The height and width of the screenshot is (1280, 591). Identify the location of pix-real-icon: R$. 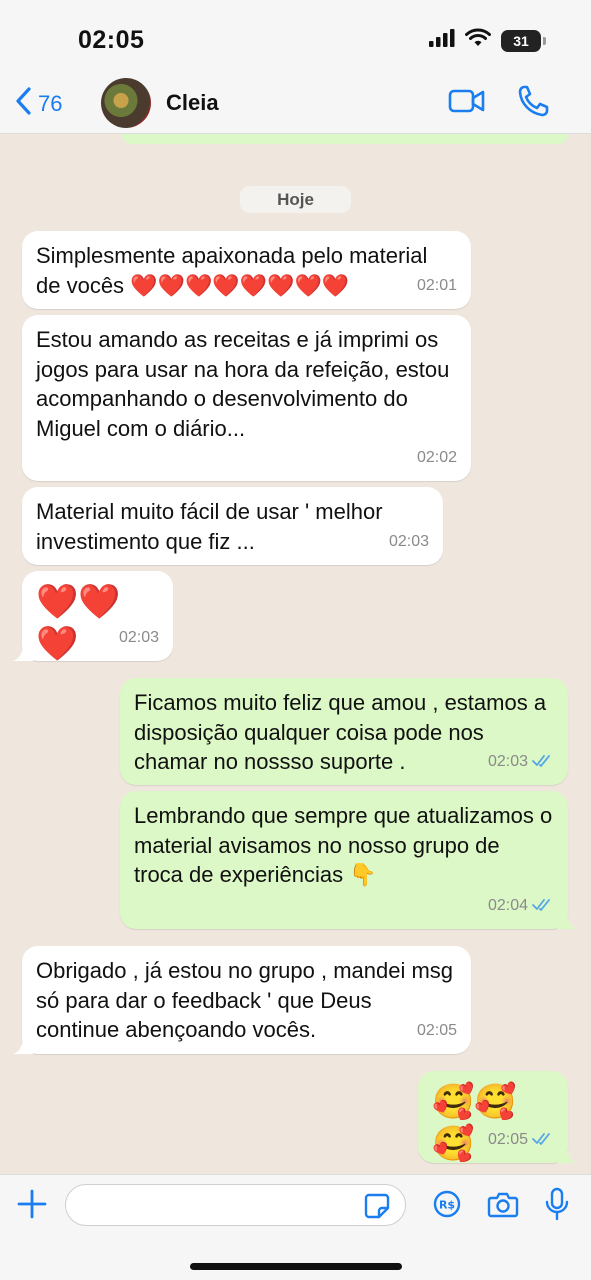
(447, 1204).